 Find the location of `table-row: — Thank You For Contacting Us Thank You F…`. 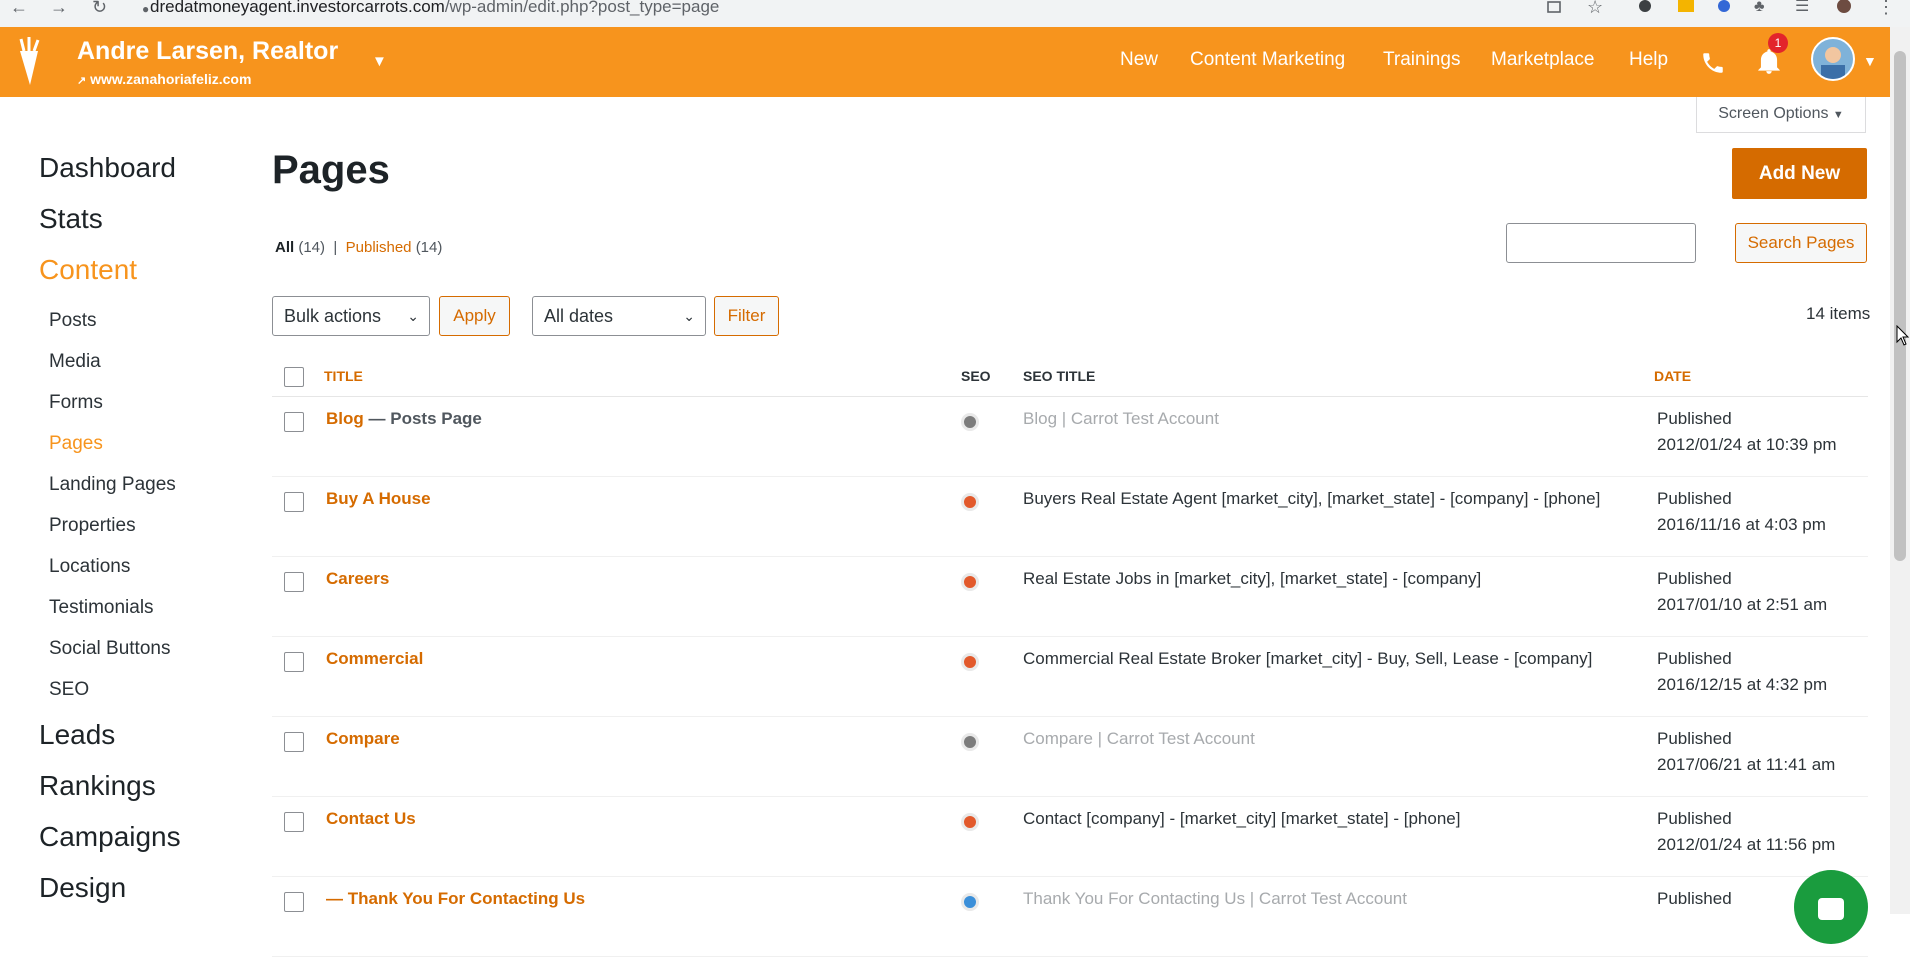

table-row: — Thank You For Contacting Us Thank You F… is located at coordinates (1070, 916).